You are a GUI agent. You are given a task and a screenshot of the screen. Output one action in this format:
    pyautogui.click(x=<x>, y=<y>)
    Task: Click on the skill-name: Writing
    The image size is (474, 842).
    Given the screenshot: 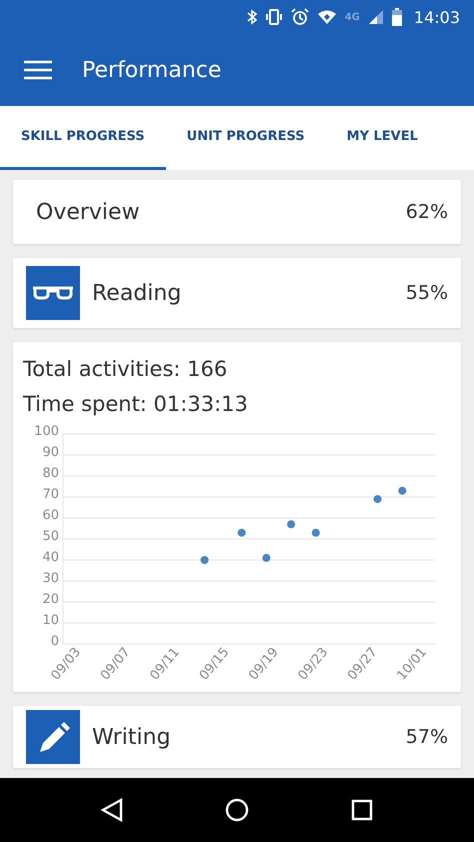 What is the action you would take?
    pyautogui.click(x=131, y=737)
    